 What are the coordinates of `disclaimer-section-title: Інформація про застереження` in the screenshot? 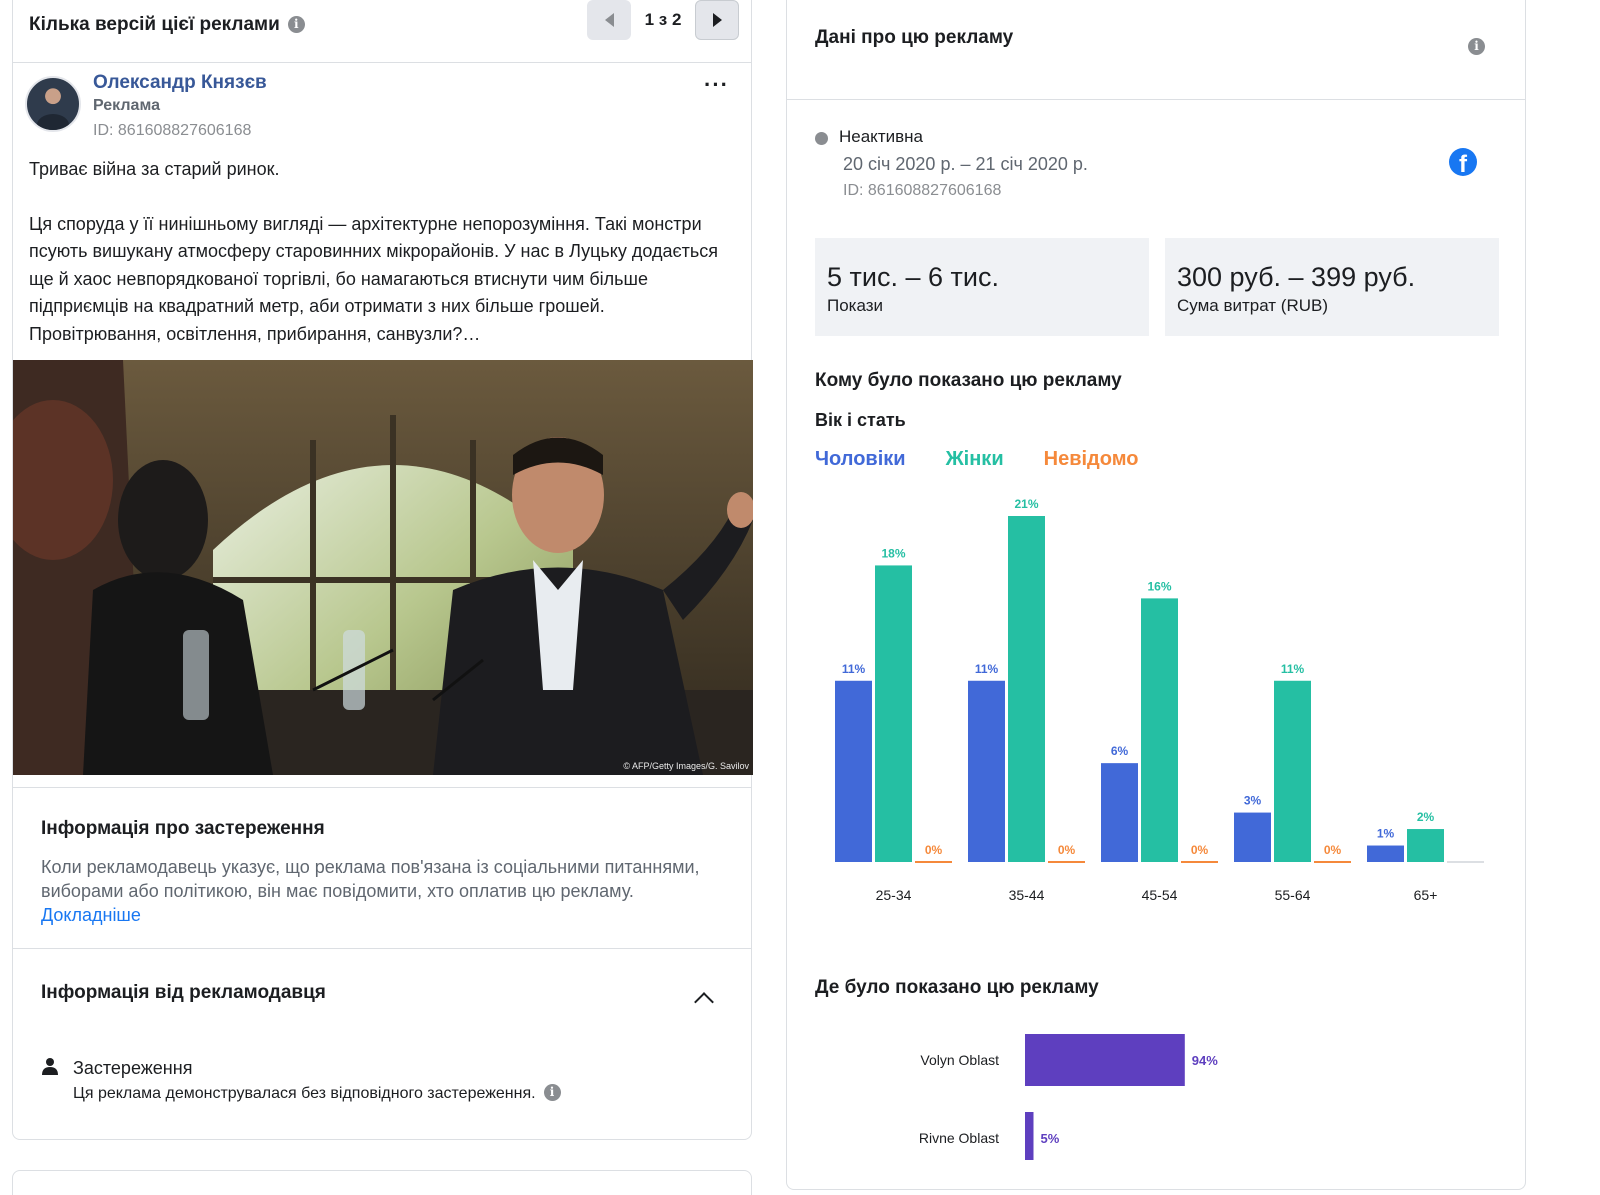 It's located at (183, 828).